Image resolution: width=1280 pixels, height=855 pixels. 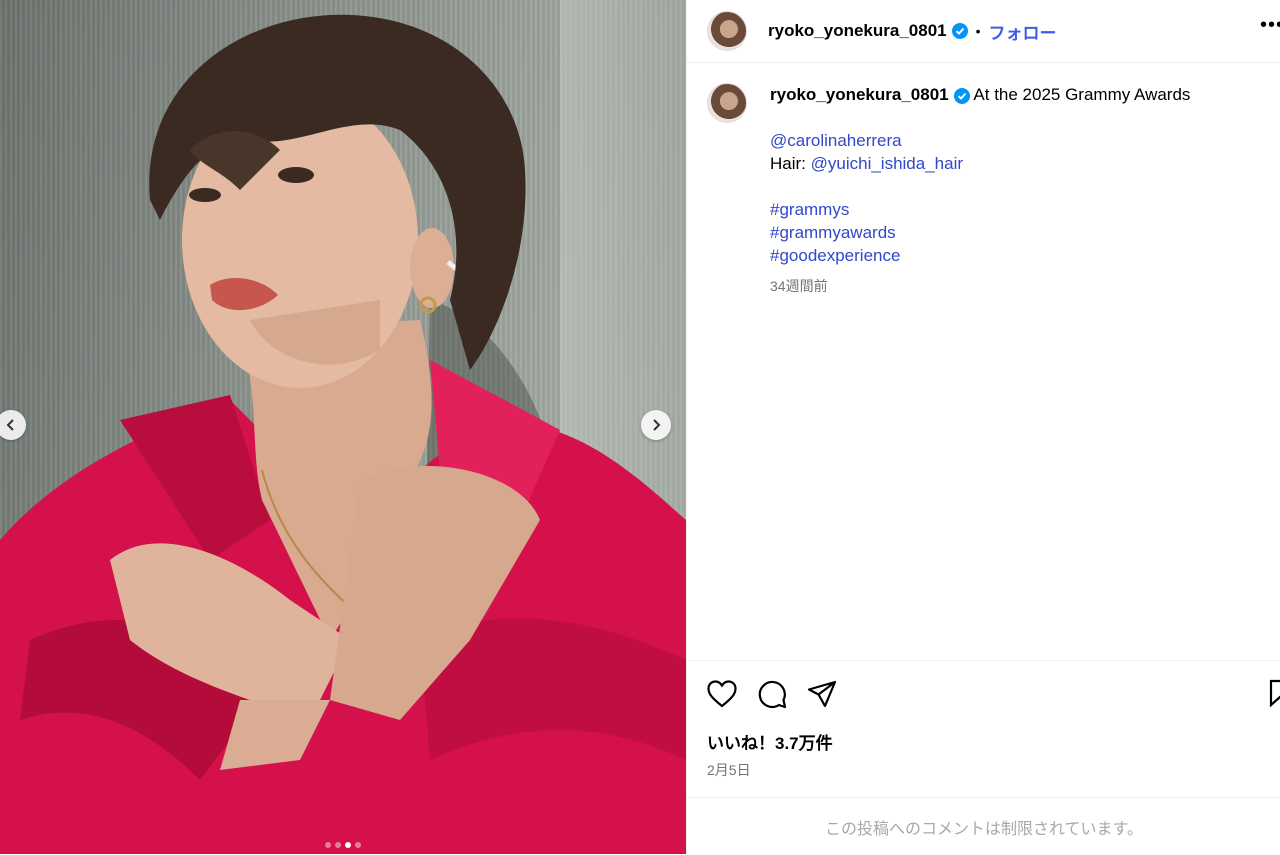 What do you see at coordinates (887, 163) in the screenshot?
I see `mention-link-hair: @yuichi_ishida_hair` at bounding box center [887, 163].